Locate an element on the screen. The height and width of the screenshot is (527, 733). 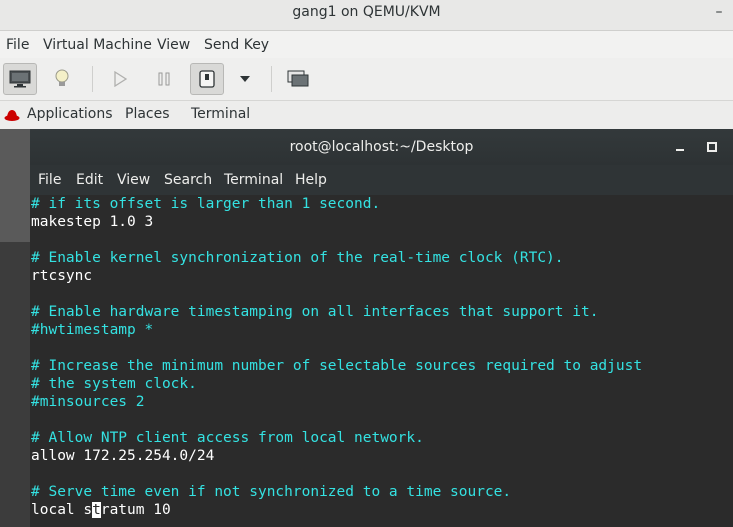
terminal-line-cursor: local stratum 10 is located at coordinates (101, 510).